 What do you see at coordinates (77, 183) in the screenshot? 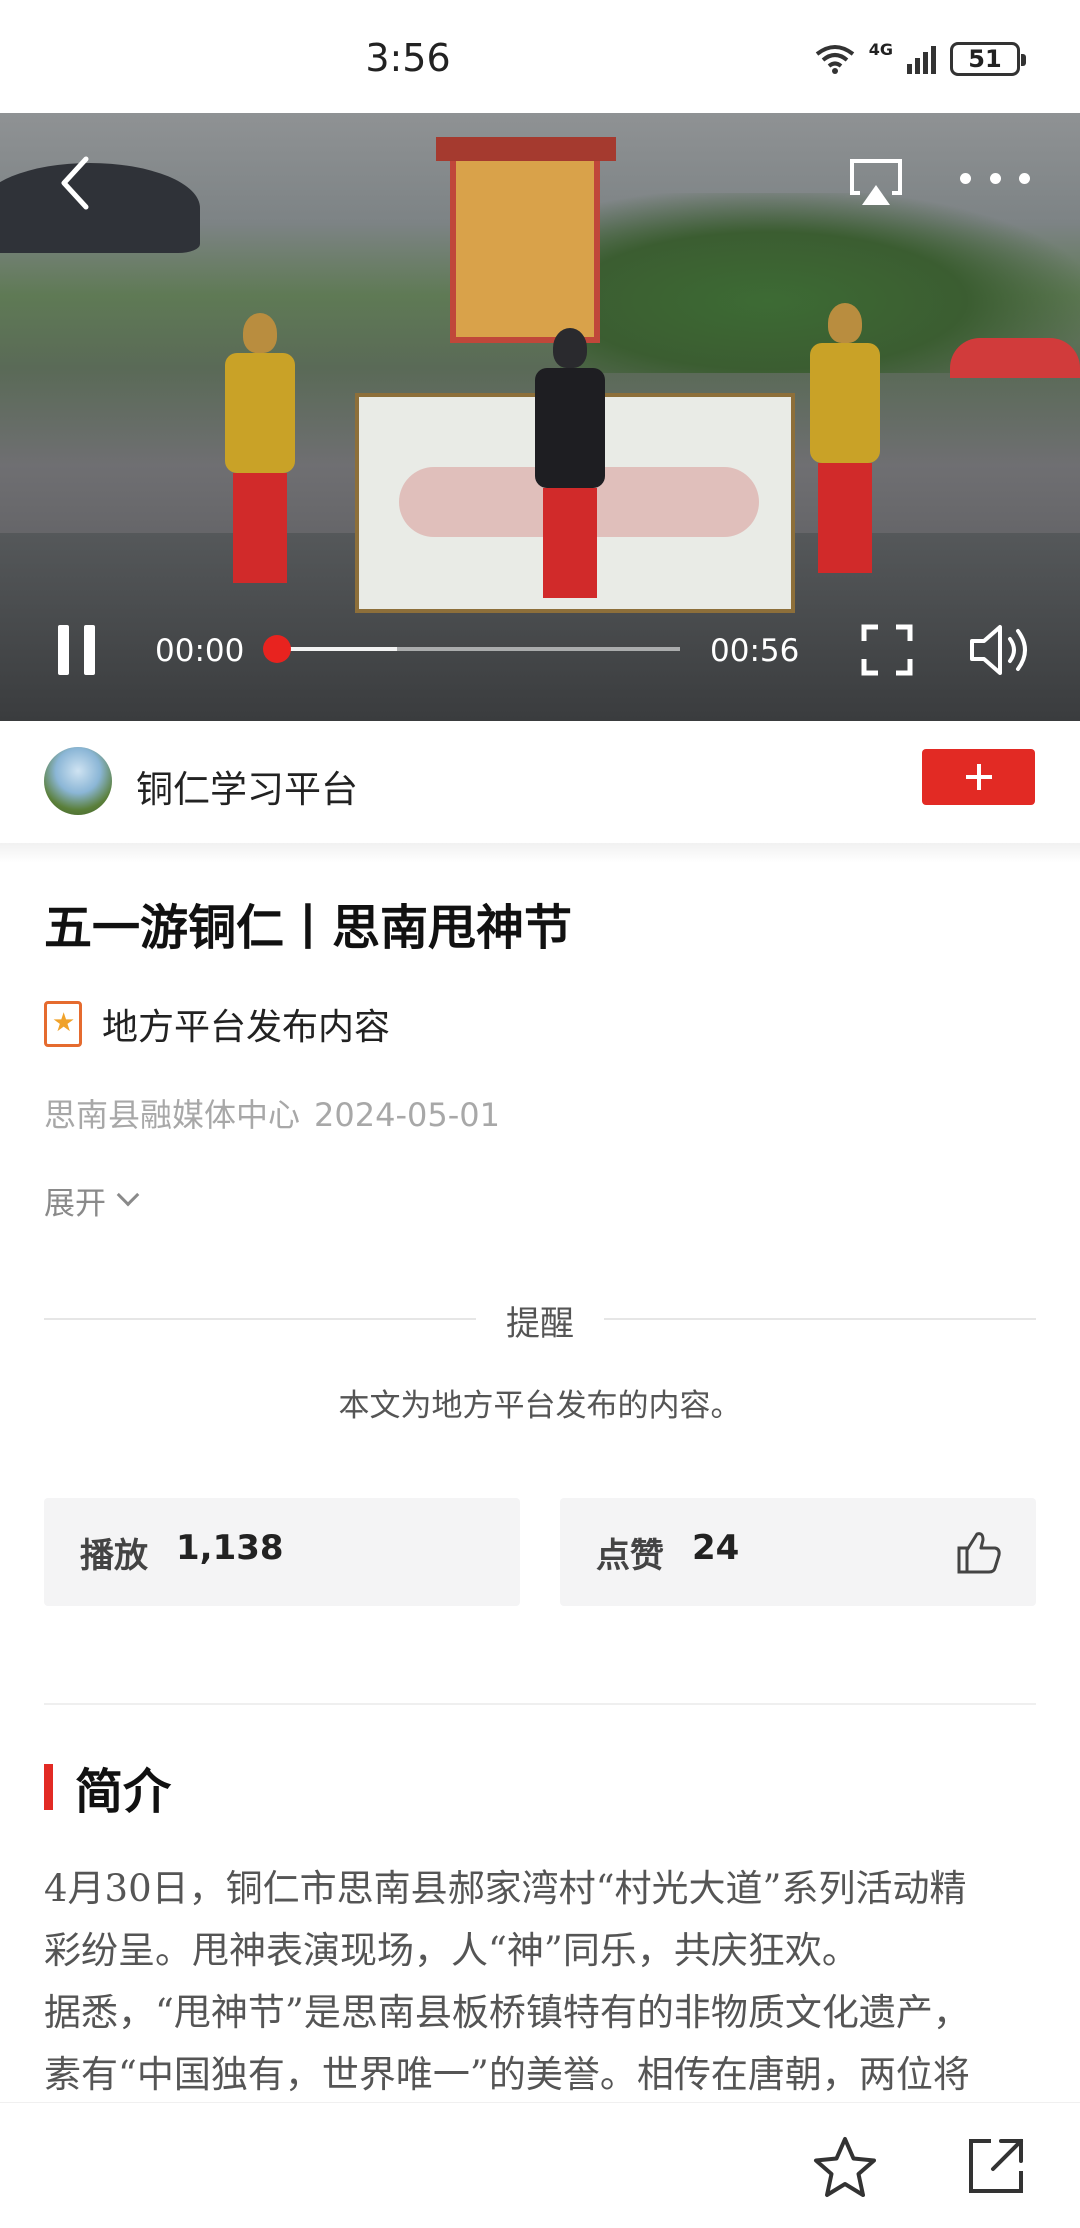
I see `chevron-left-icon` at bounding box center [77, 183].